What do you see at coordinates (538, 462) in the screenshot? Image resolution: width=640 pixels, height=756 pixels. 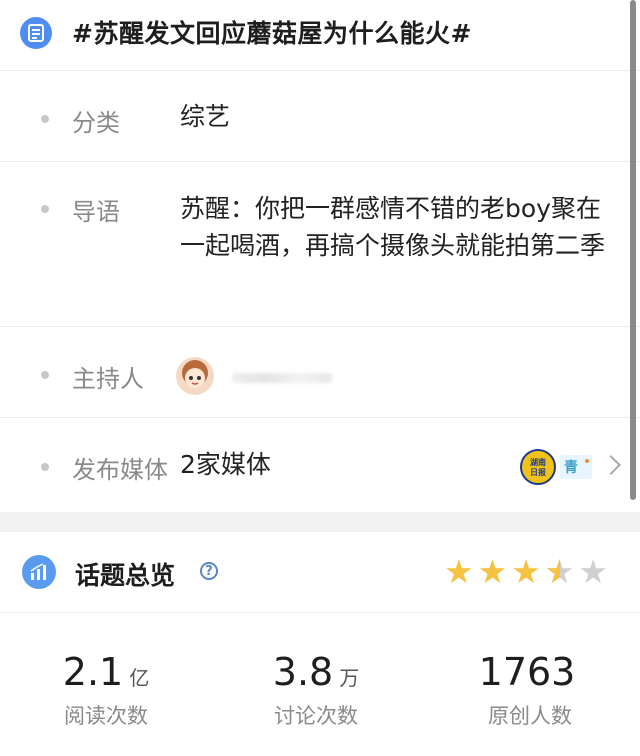 I see `svg-text: 湖南` at bounding box center [538, 462].